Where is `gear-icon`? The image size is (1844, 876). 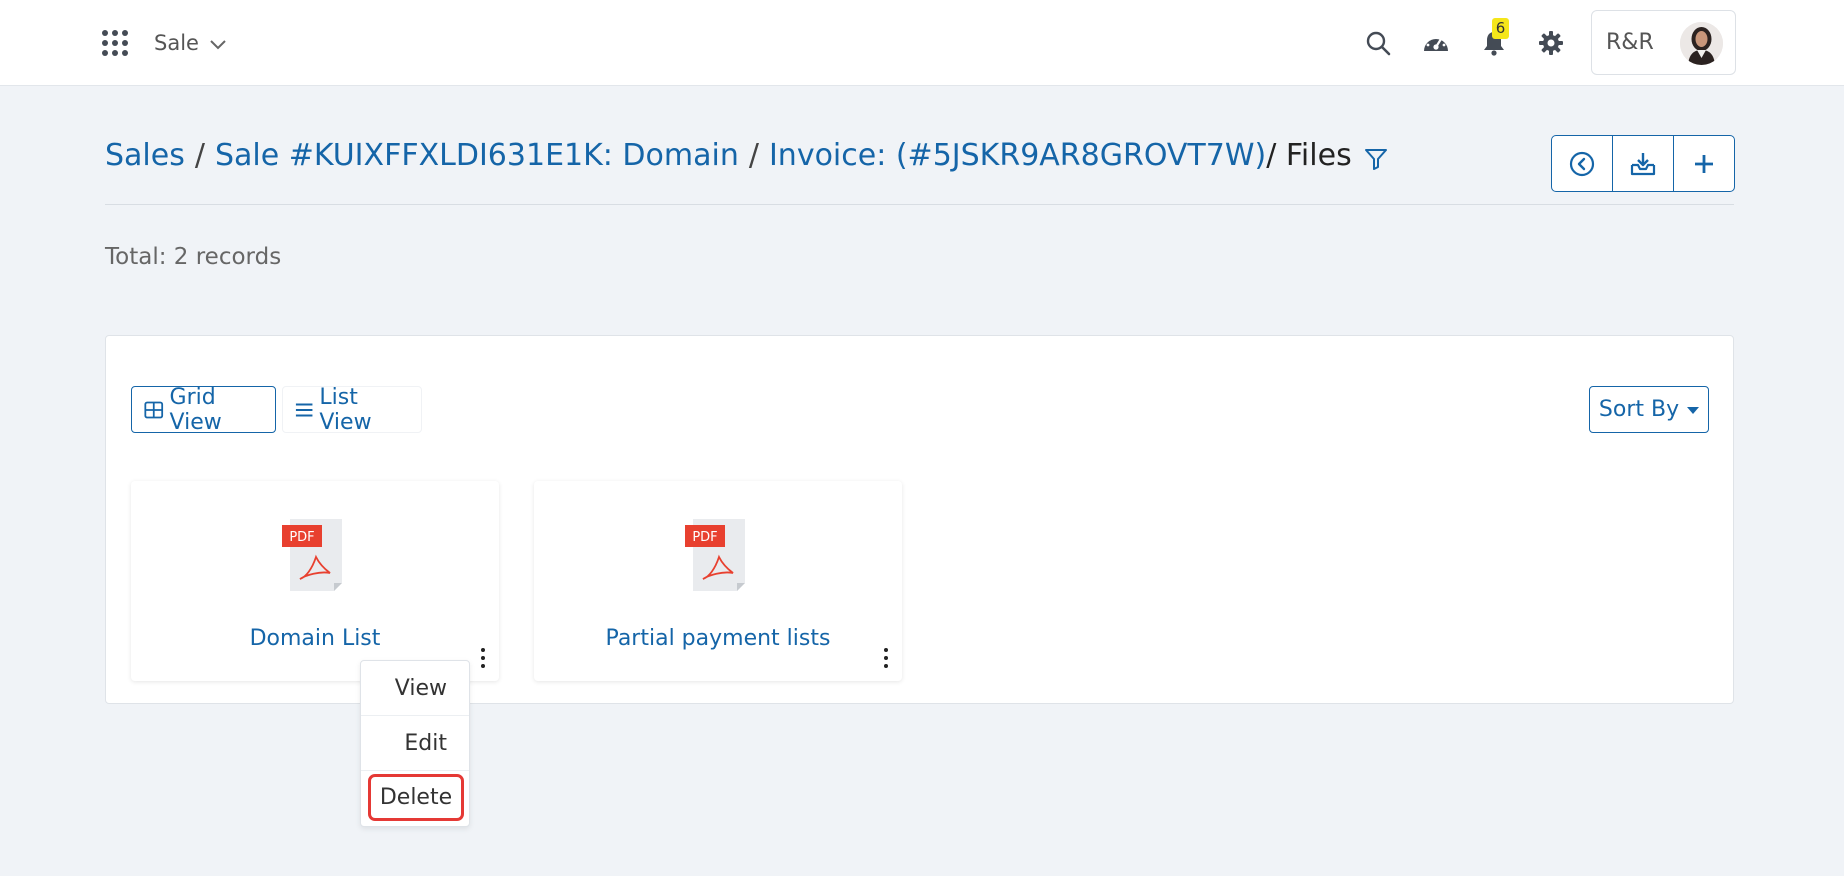
gear-icon is located at coordinates (1551, 43).